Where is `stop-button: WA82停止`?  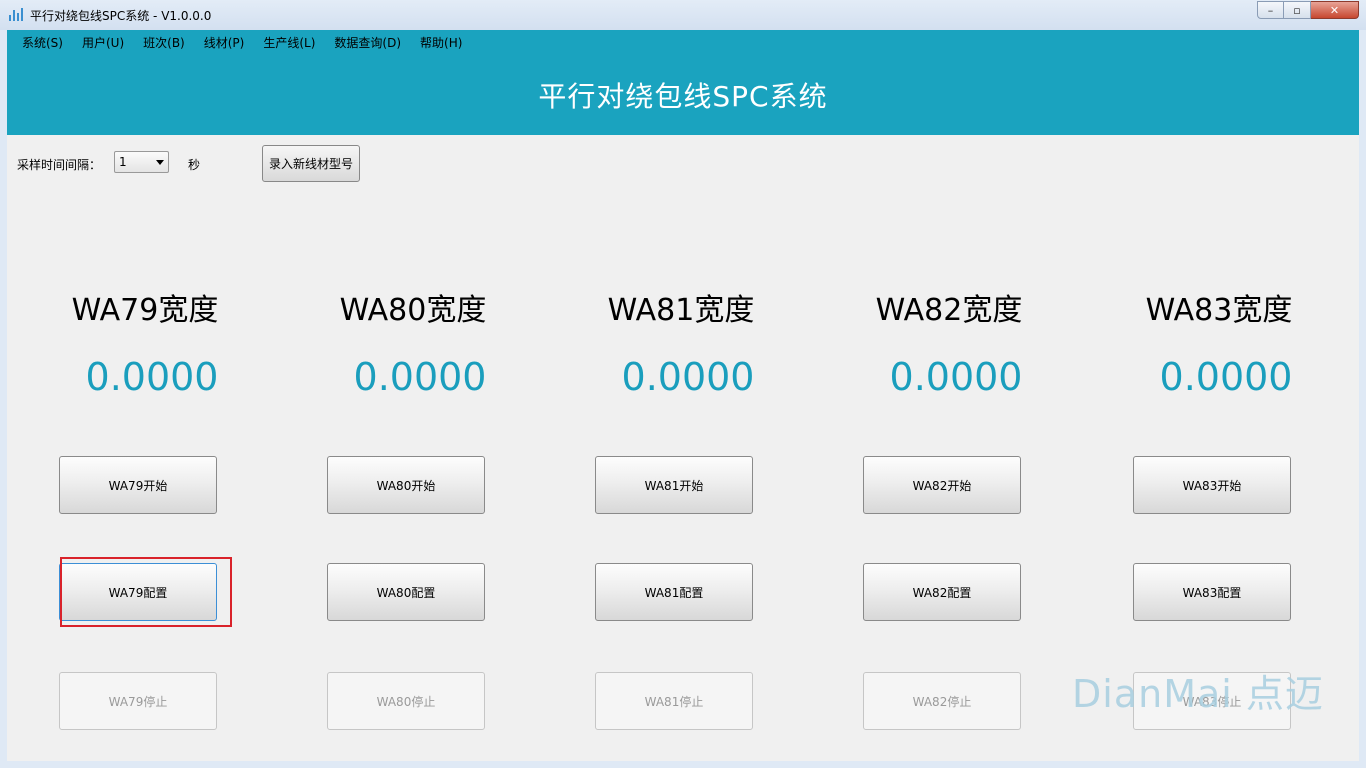
stop-button: WA82停止 is located at coordinates (942, 701).